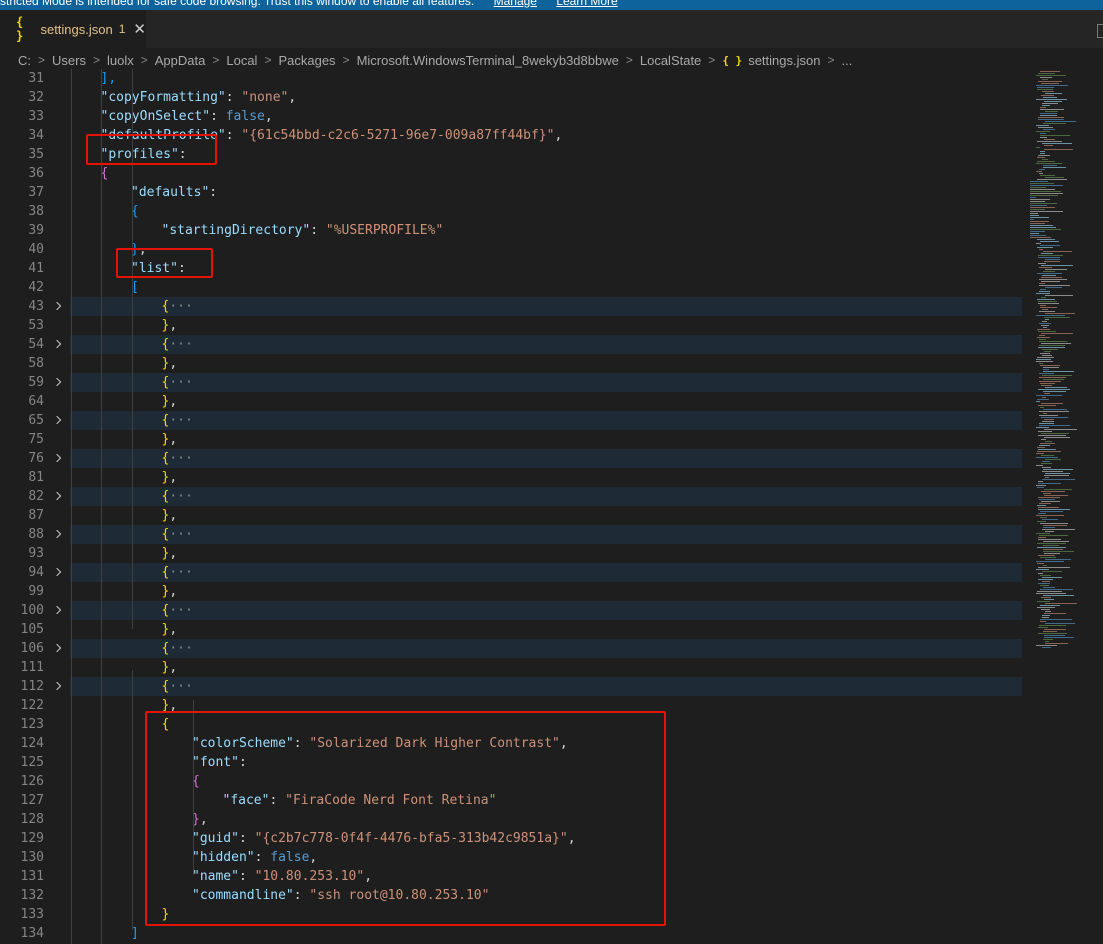 The width and height of the screenshot is (1103, 944). I want to click on folded-code-line: 82 {···, so click(511, 496).